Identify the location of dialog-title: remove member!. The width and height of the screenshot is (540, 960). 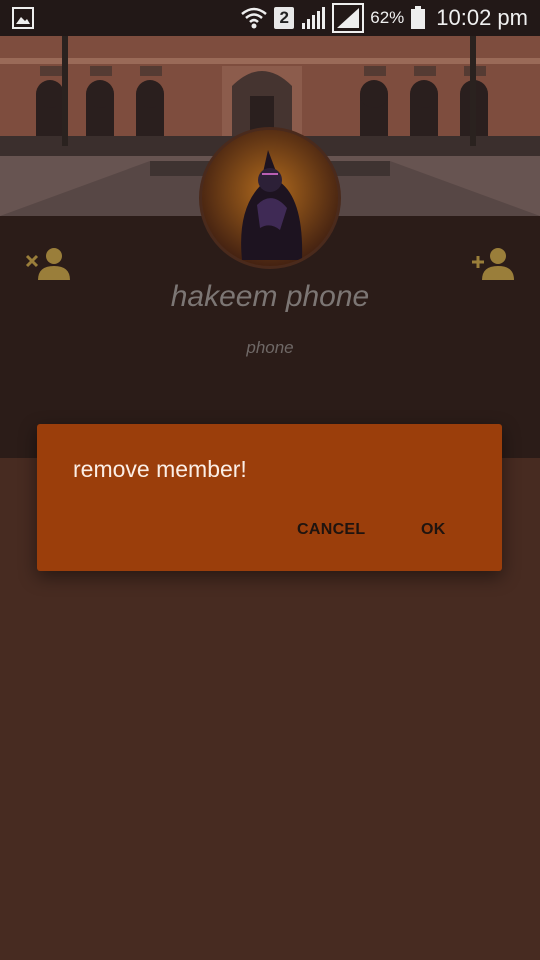
(160, 469).